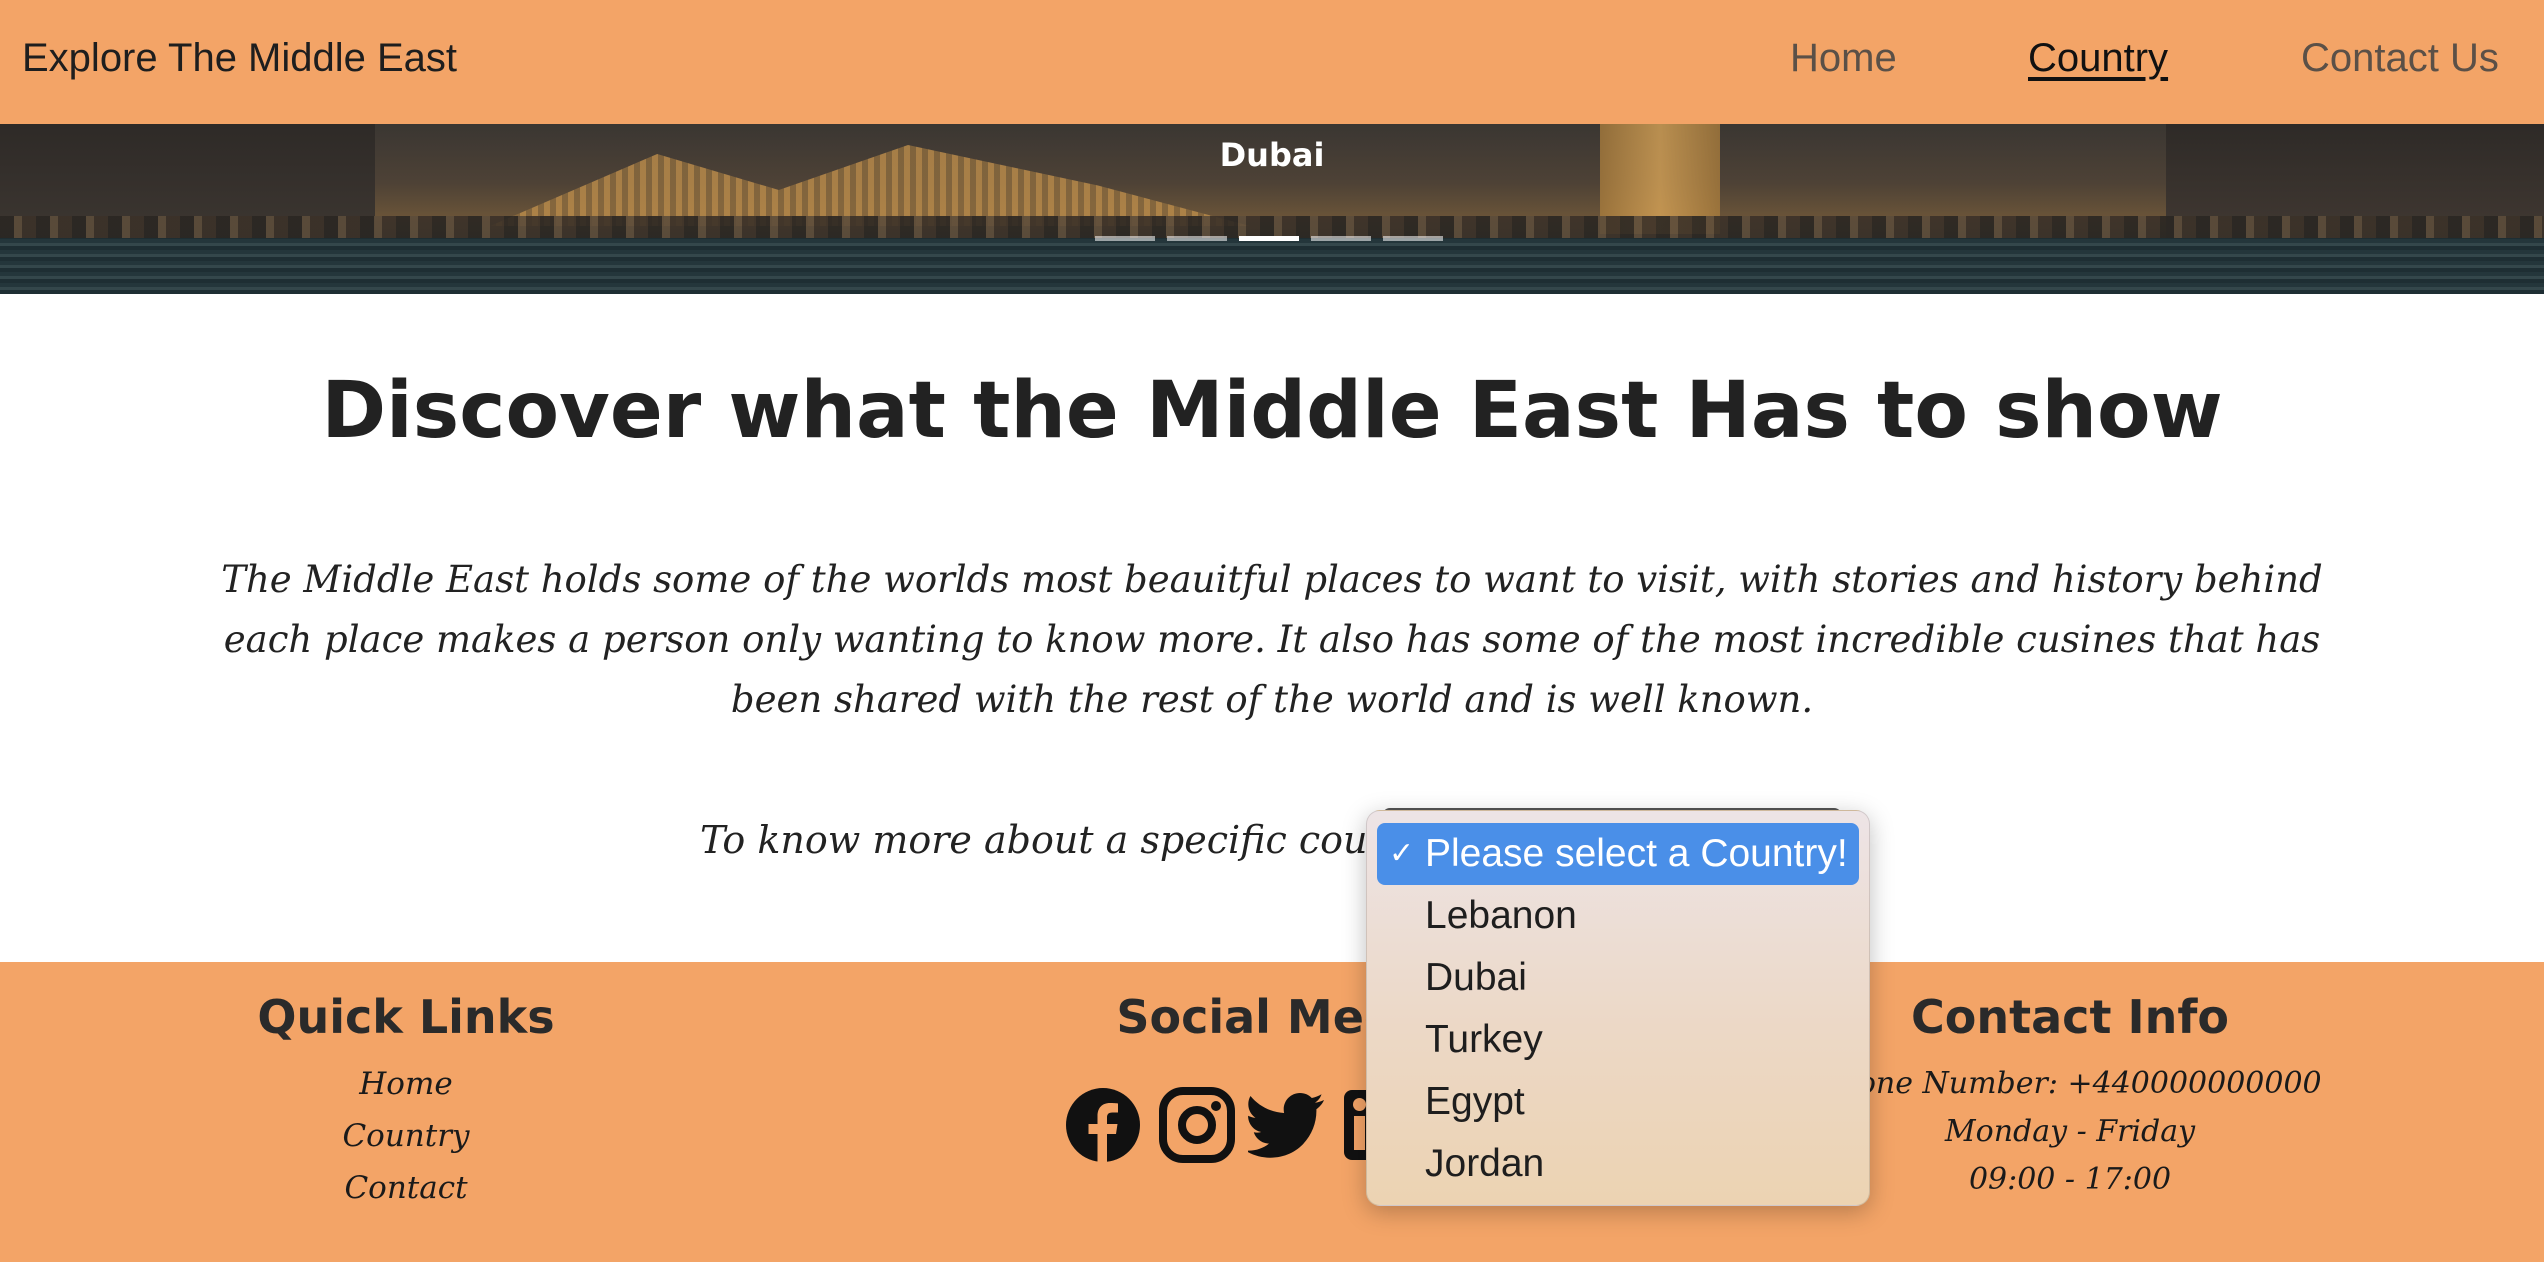 The height and width of the screenshot is (1262, 2544). What do you see at coordinates (1618, 1164) in the screenshot?
I see `country-option-jordan: Jordan` at bounding box center [1618, 1164].